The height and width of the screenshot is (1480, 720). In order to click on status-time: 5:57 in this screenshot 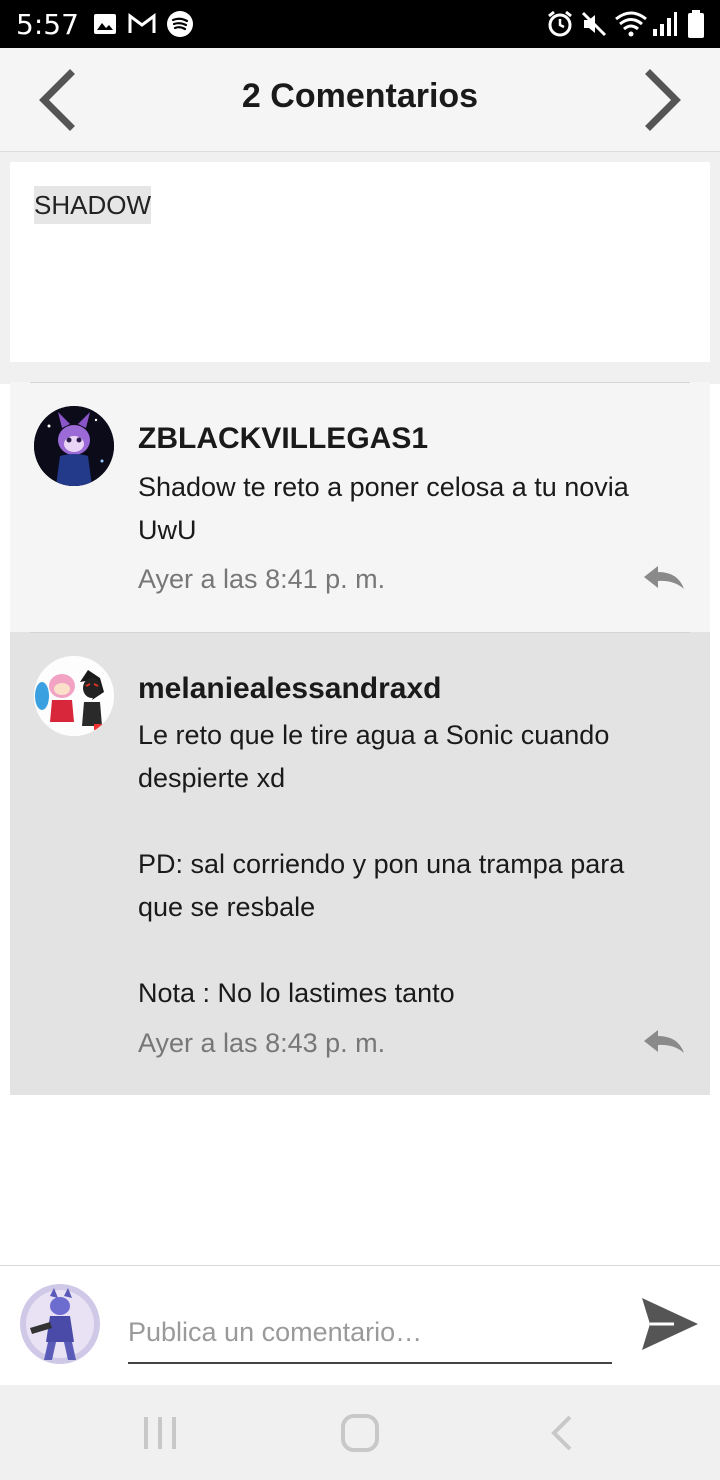, I will do `click(47, 24)`.